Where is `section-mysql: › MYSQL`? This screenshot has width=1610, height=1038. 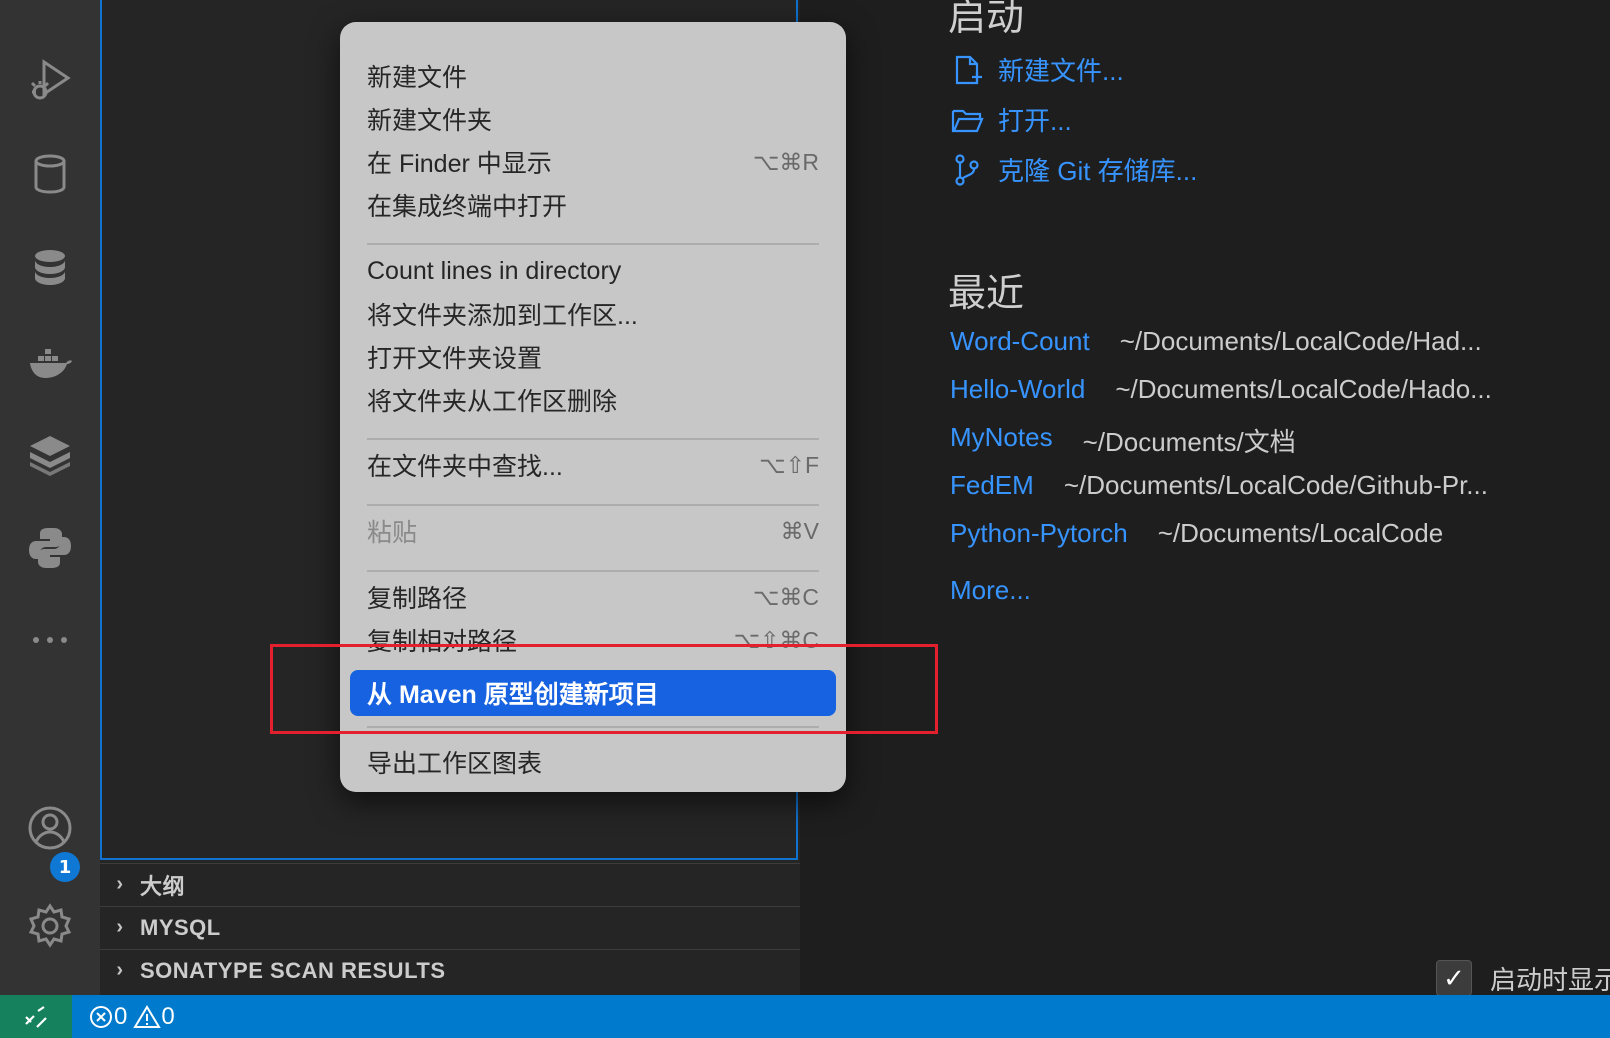 section-mysql: › MYSQL is located at coordinates (450, 927).